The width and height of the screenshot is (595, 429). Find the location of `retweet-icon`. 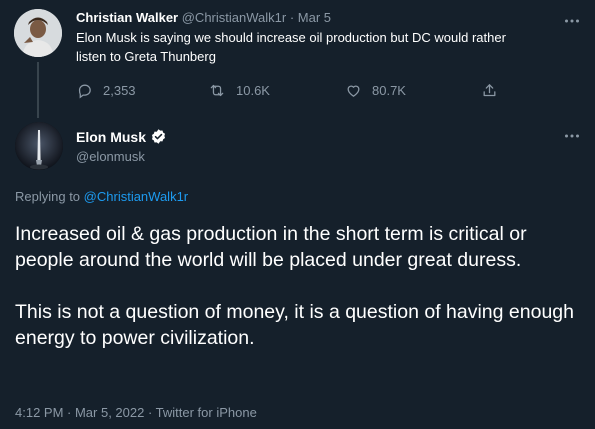

retweet-icon is located at coordinates (217, 90).